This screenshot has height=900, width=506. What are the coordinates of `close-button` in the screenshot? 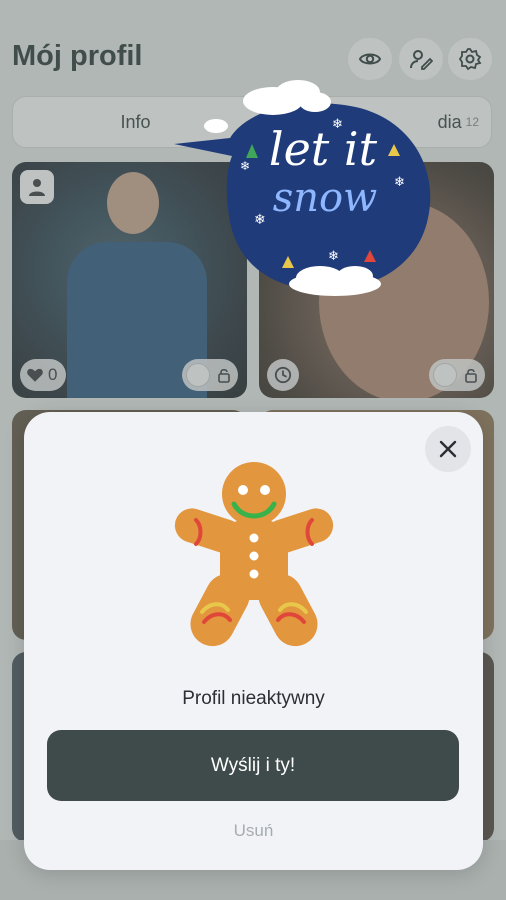 It's located at (448, 449).